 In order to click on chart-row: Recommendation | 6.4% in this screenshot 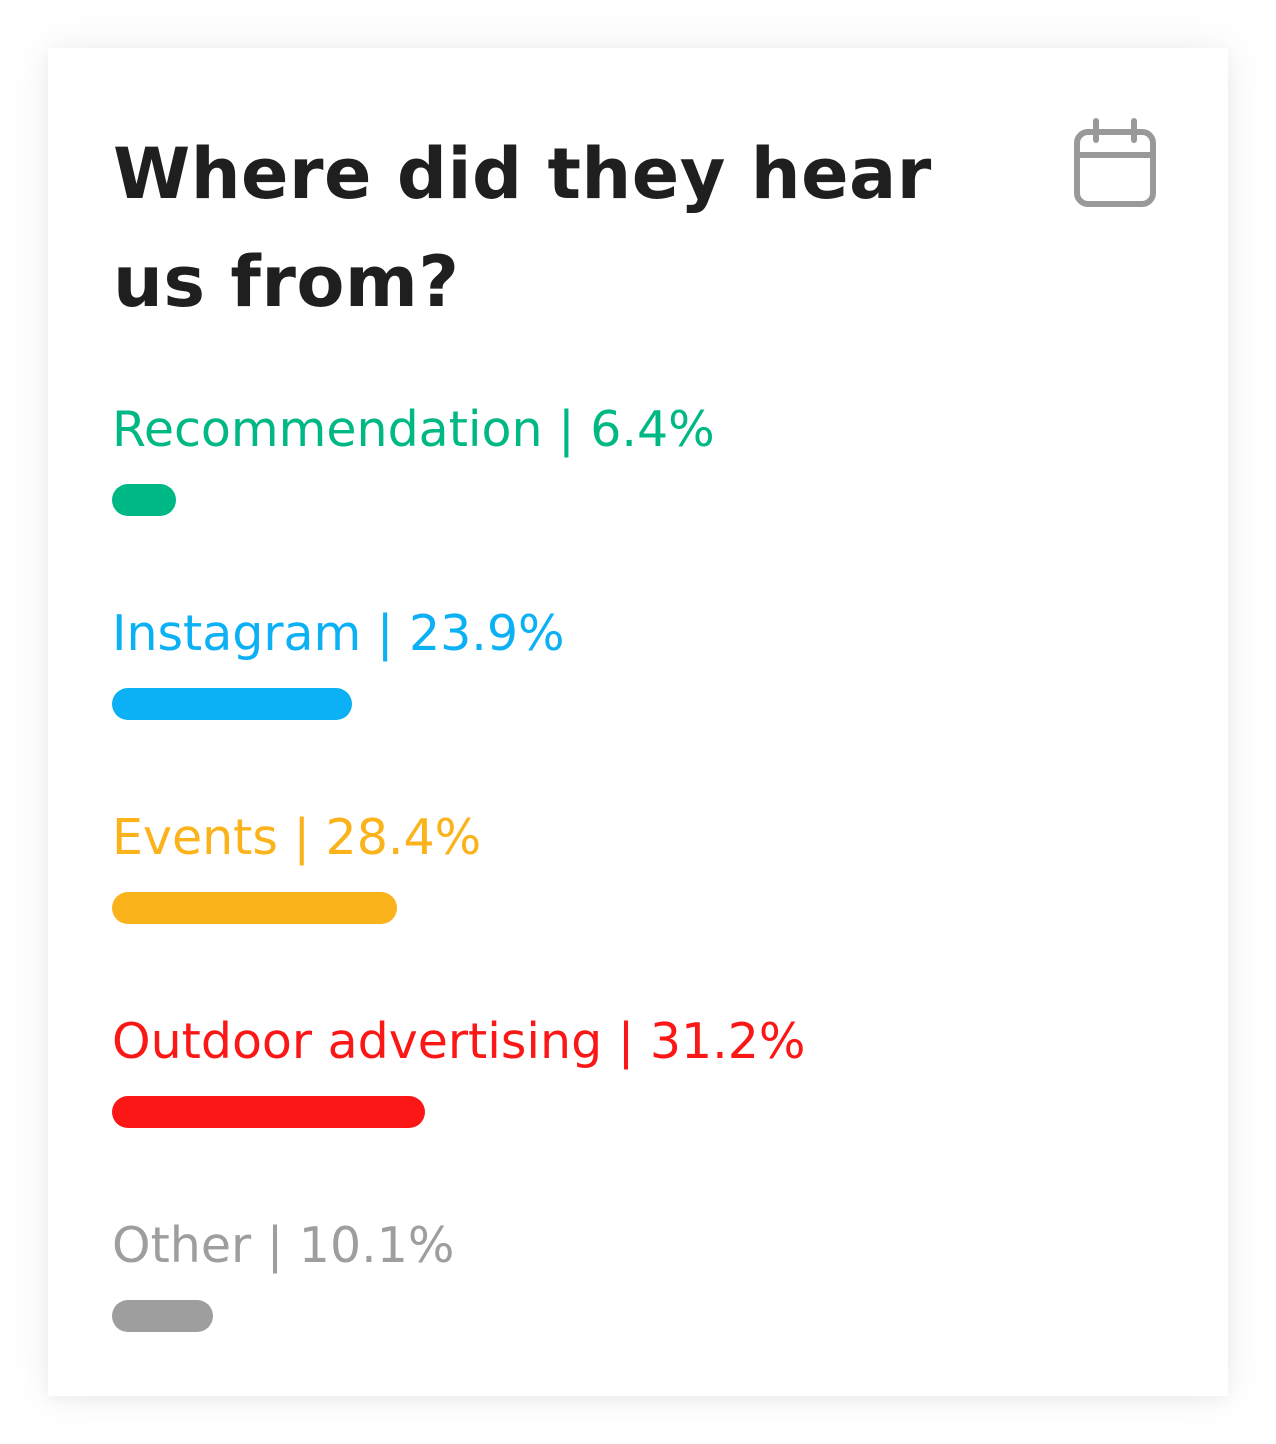, I will do `click(637, 490)`.